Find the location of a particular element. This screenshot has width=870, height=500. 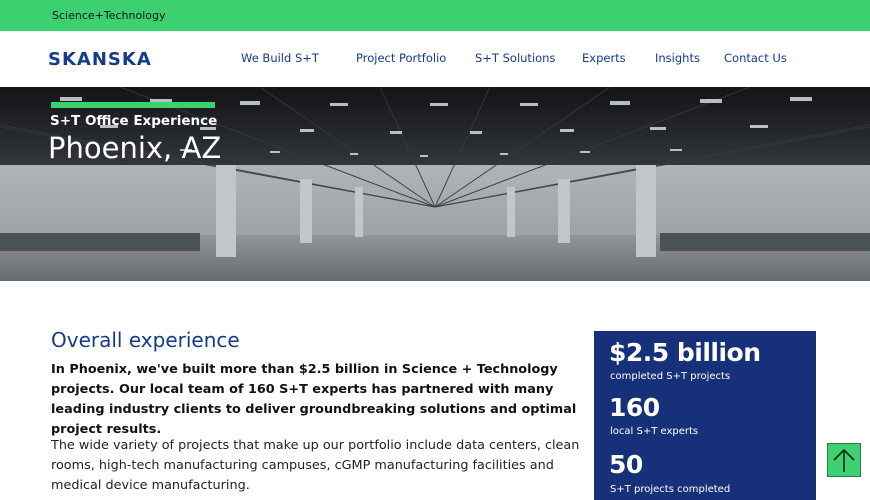

section-title: Overall experience is located at coordinates (145, 340).